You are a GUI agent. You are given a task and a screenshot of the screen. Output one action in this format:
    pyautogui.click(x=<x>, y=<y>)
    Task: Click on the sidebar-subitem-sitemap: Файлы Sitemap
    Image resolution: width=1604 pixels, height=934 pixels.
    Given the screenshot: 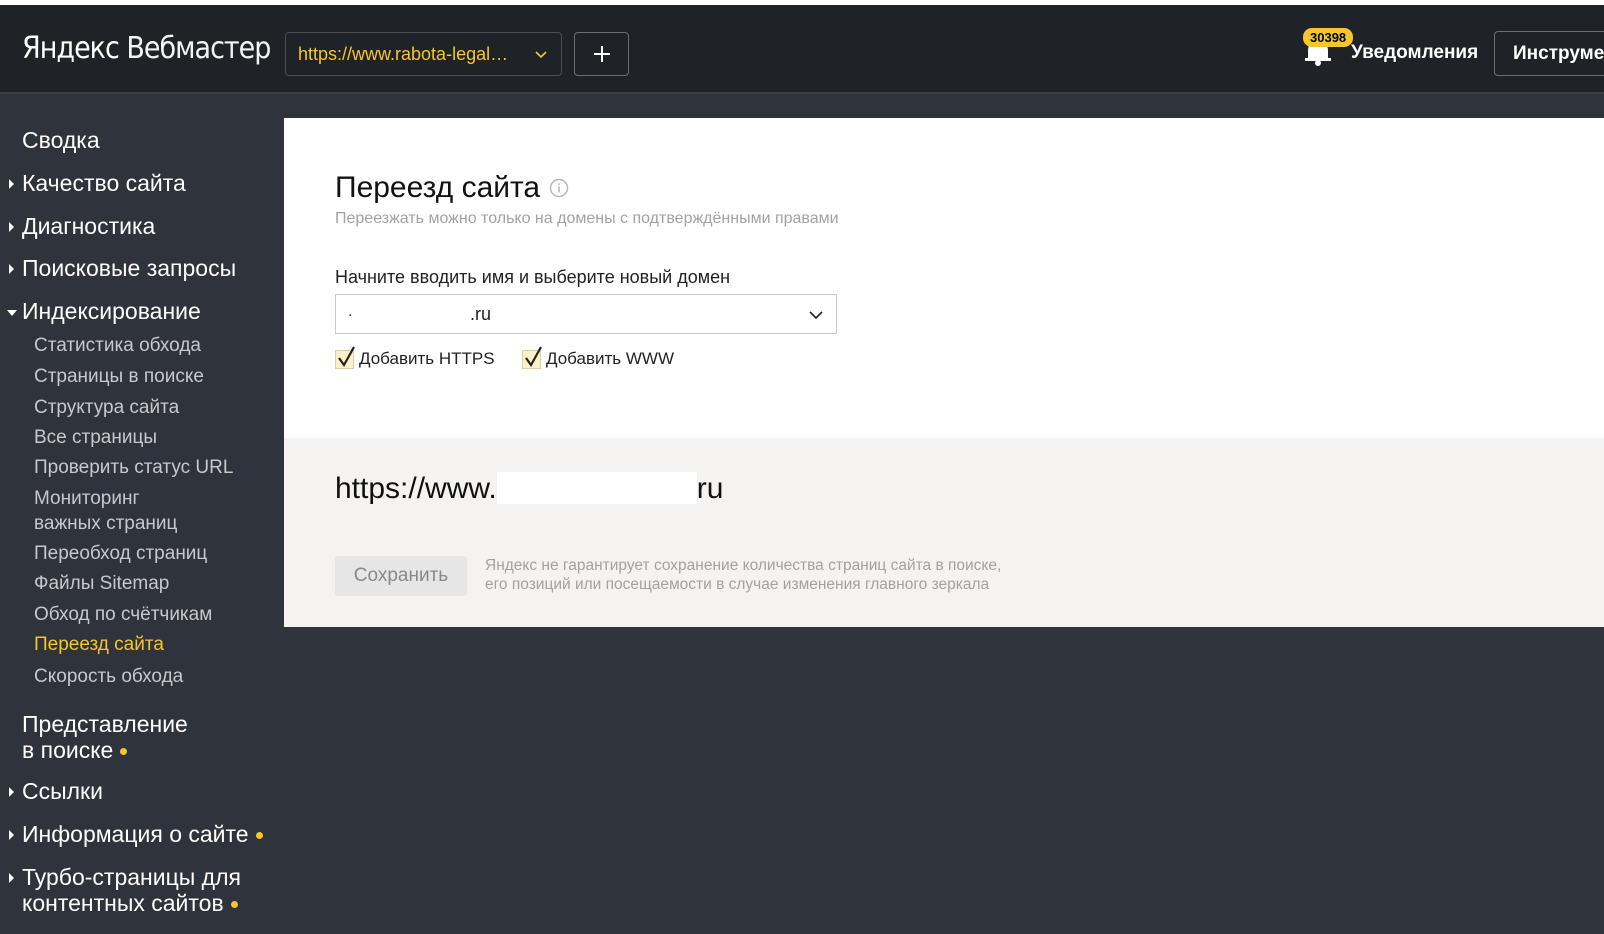 What is the action you would take?
    pyautogui.click(x=101, y=583)
    